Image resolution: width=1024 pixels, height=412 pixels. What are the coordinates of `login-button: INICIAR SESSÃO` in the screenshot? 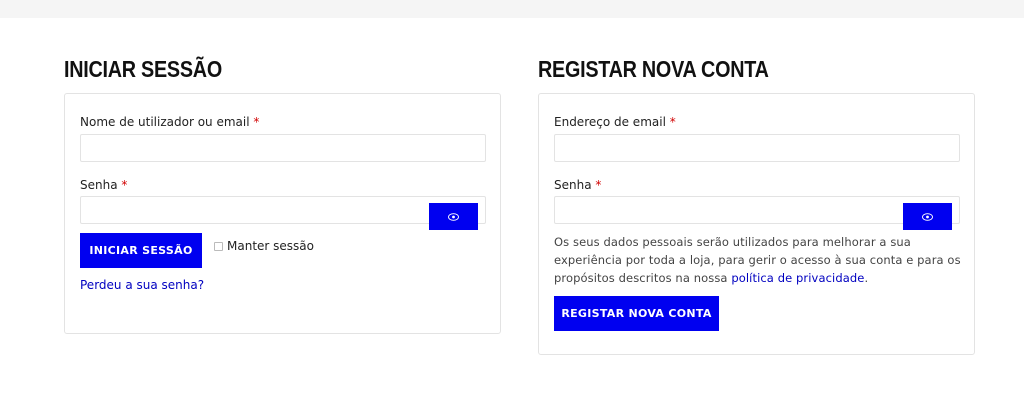 It's located at (141, 250).